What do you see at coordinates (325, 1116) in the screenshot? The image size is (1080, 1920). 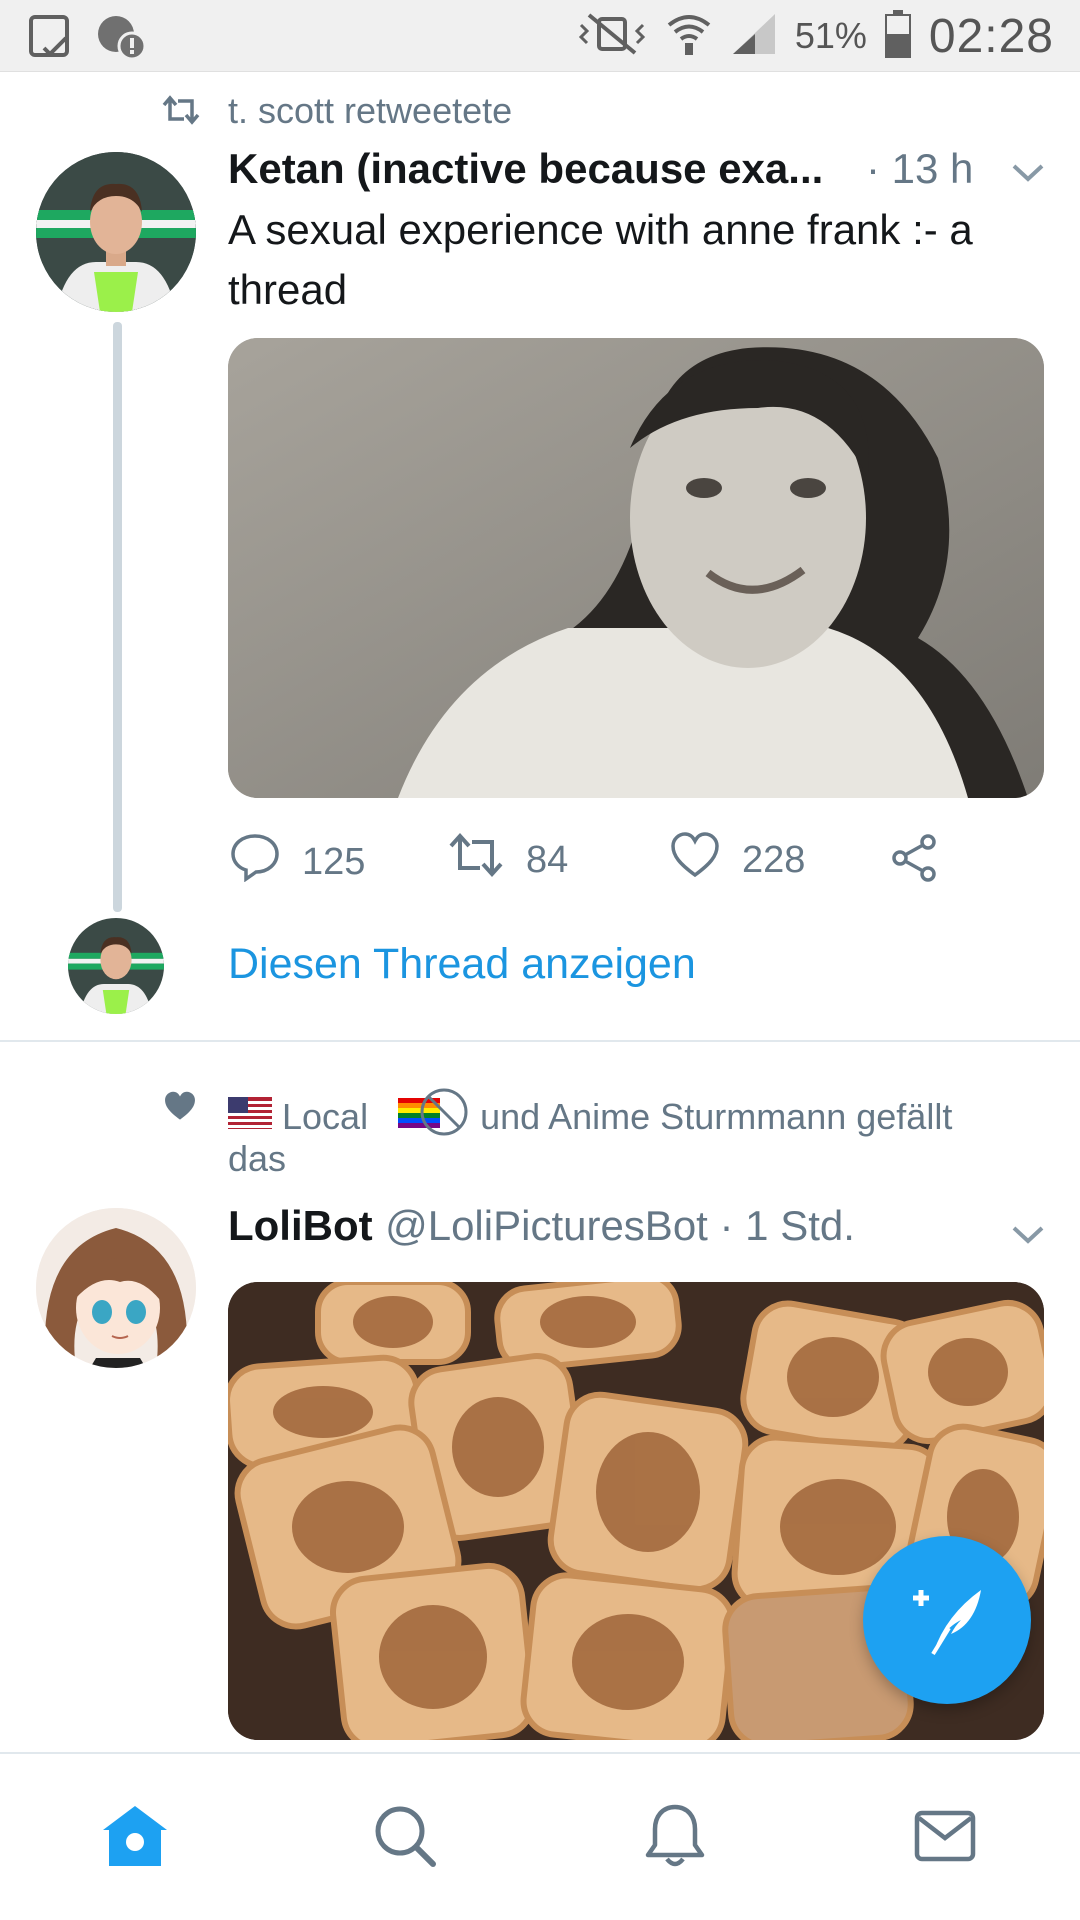 I see `liked-by-local: Local` at bounding box center [325, 1116].